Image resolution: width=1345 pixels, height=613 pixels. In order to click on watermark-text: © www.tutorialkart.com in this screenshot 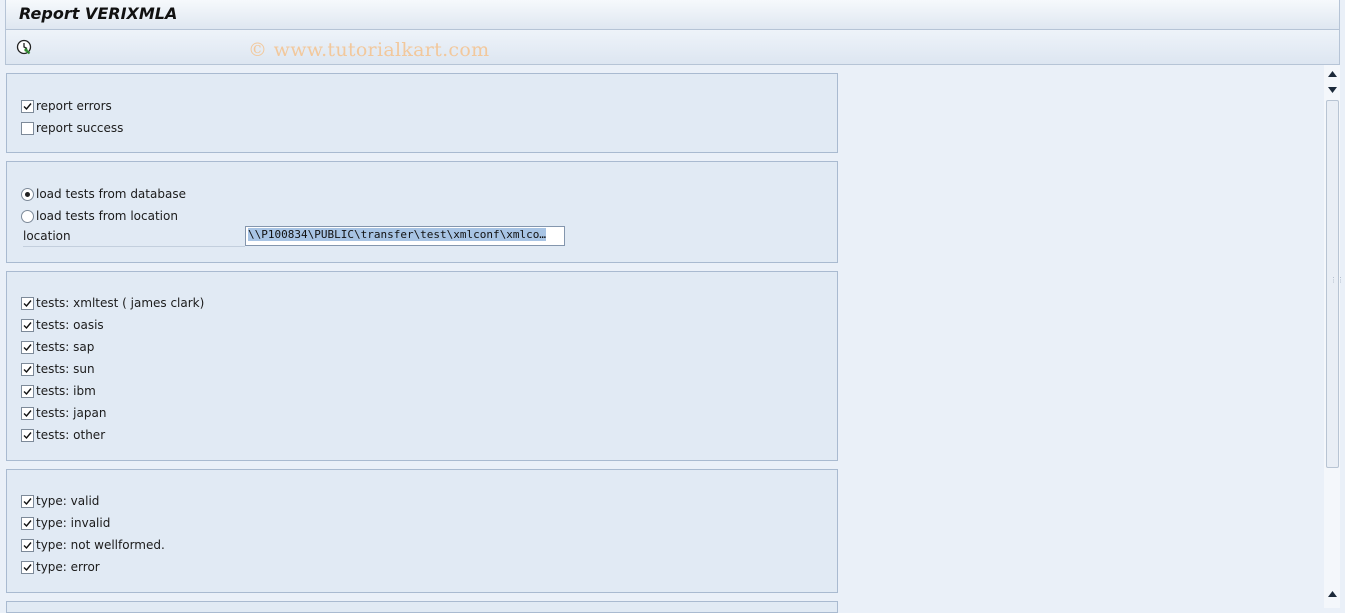, I will do `click(369, 50)`.